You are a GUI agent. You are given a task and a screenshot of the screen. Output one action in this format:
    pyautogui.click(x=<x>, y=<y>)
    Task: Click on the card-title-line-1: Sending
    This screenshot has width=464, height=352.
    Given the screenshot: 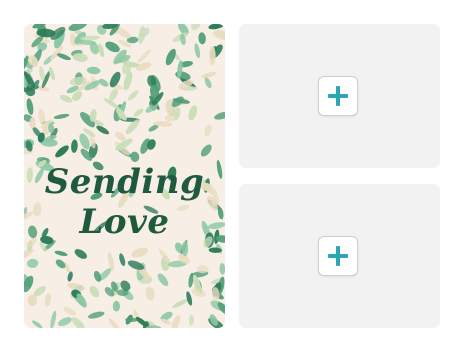 What is the action you would take?
    pyautogui.click(x=124, y=182)
    